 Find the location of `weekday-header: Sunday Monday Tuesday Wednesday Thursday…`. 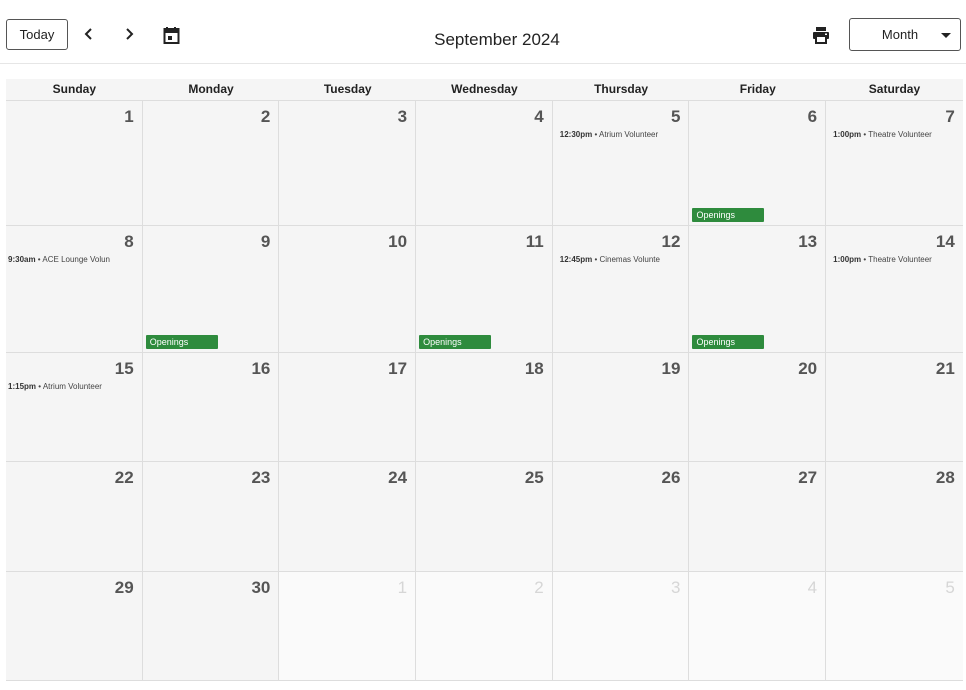

weekday-header: Sunday Monday Tuesday Wednesday Thursday… is located at coordinates (484, 89).